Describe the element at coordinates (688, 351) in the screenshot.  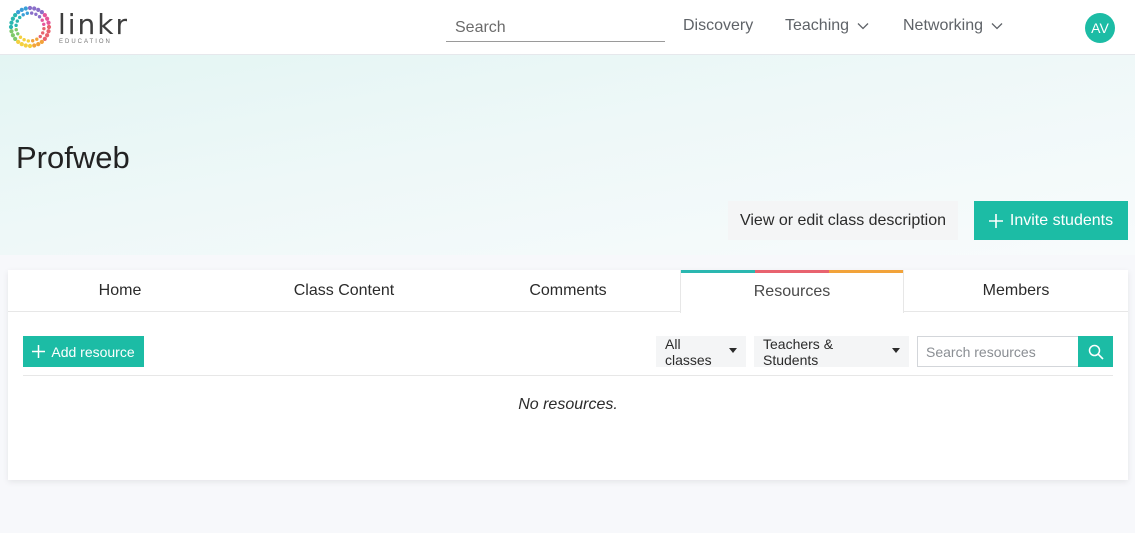
I see `classes-filter-label: All classes` at that location.